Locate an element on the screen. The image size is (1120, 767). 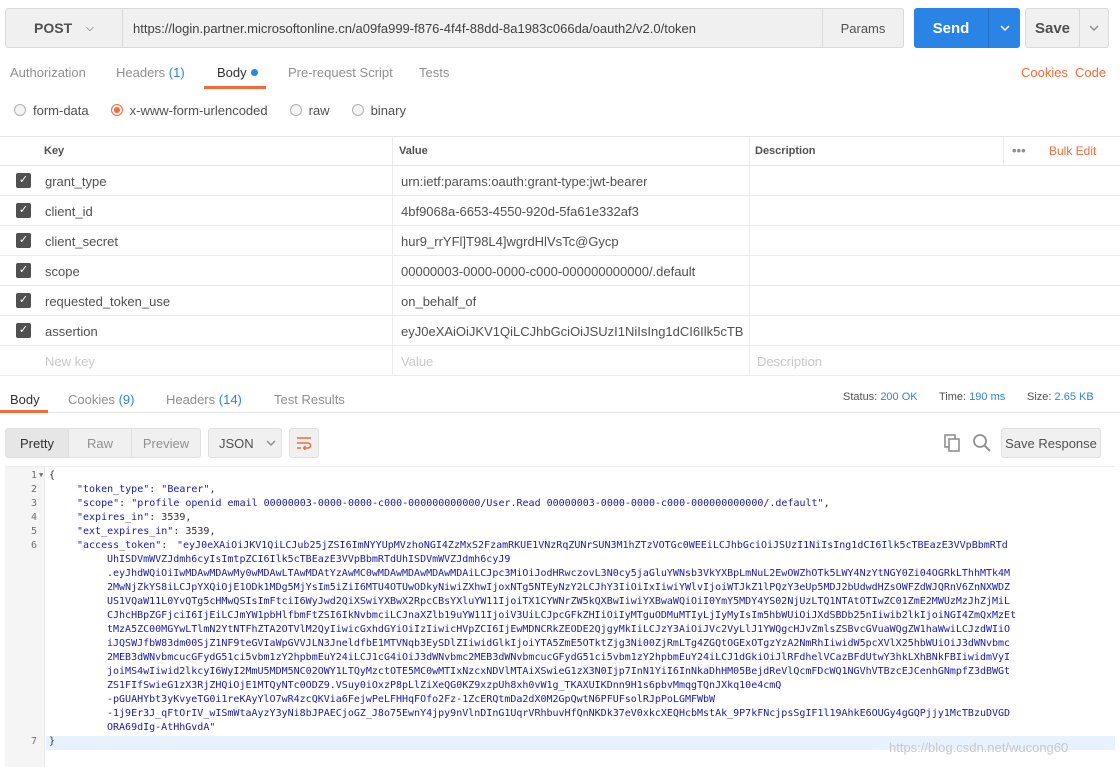
bulk-edit-link: Bulk Edit is located at coordinates (1072, 151).